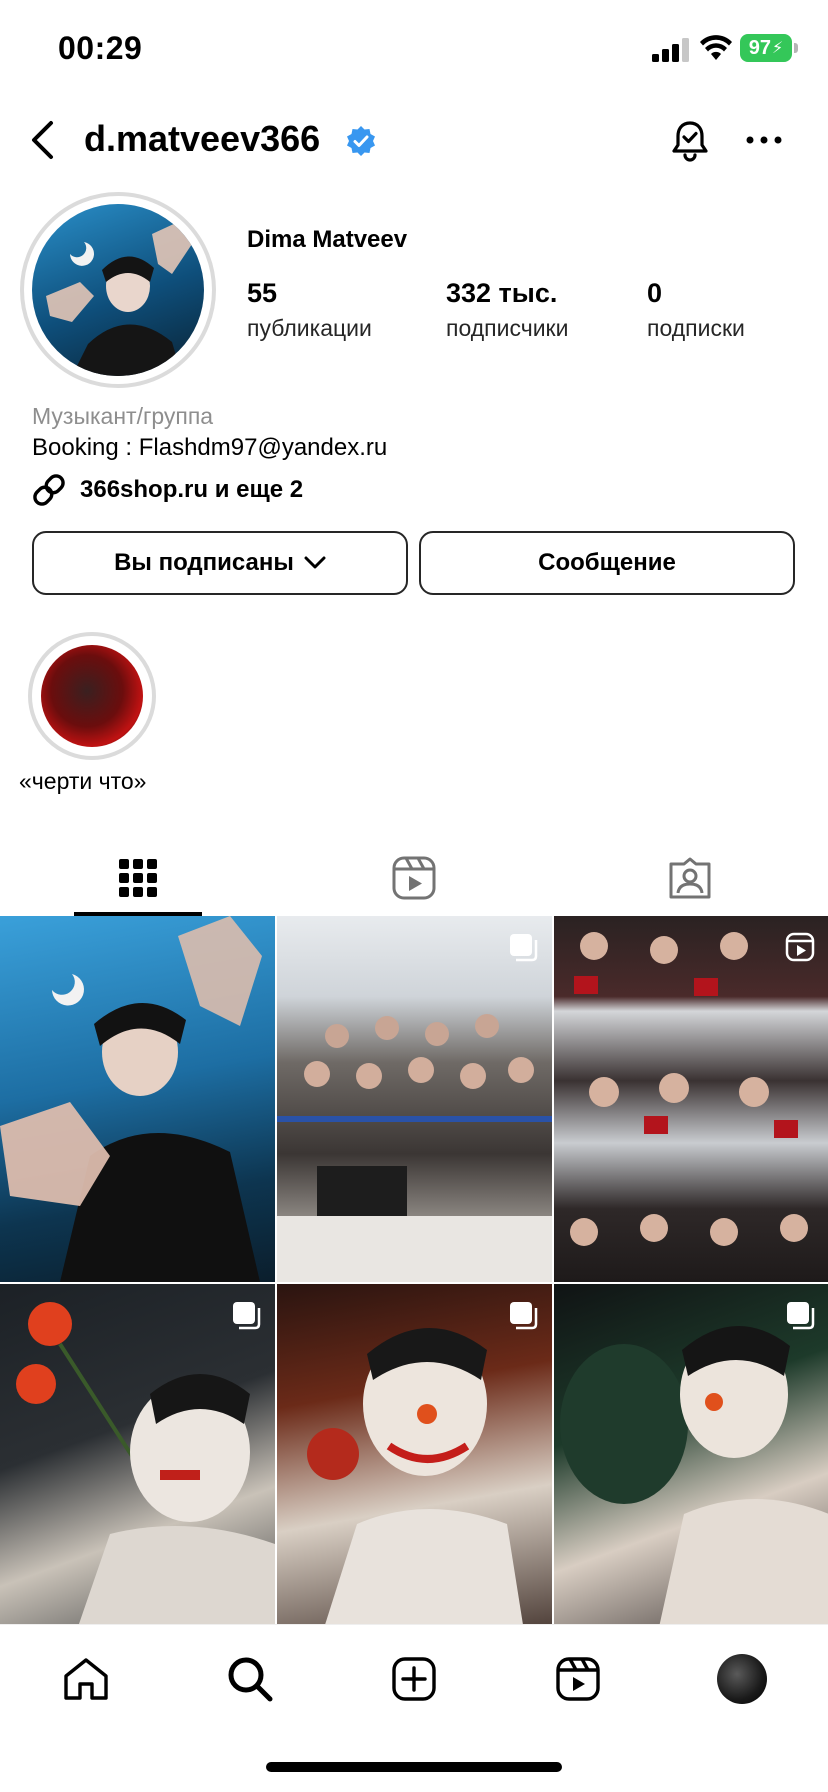 The image size is (828, 1792). What do you see at coordinates (414, 1767) in the screenshot?
I see `home-indicator` at bounding box center [414, 1767].